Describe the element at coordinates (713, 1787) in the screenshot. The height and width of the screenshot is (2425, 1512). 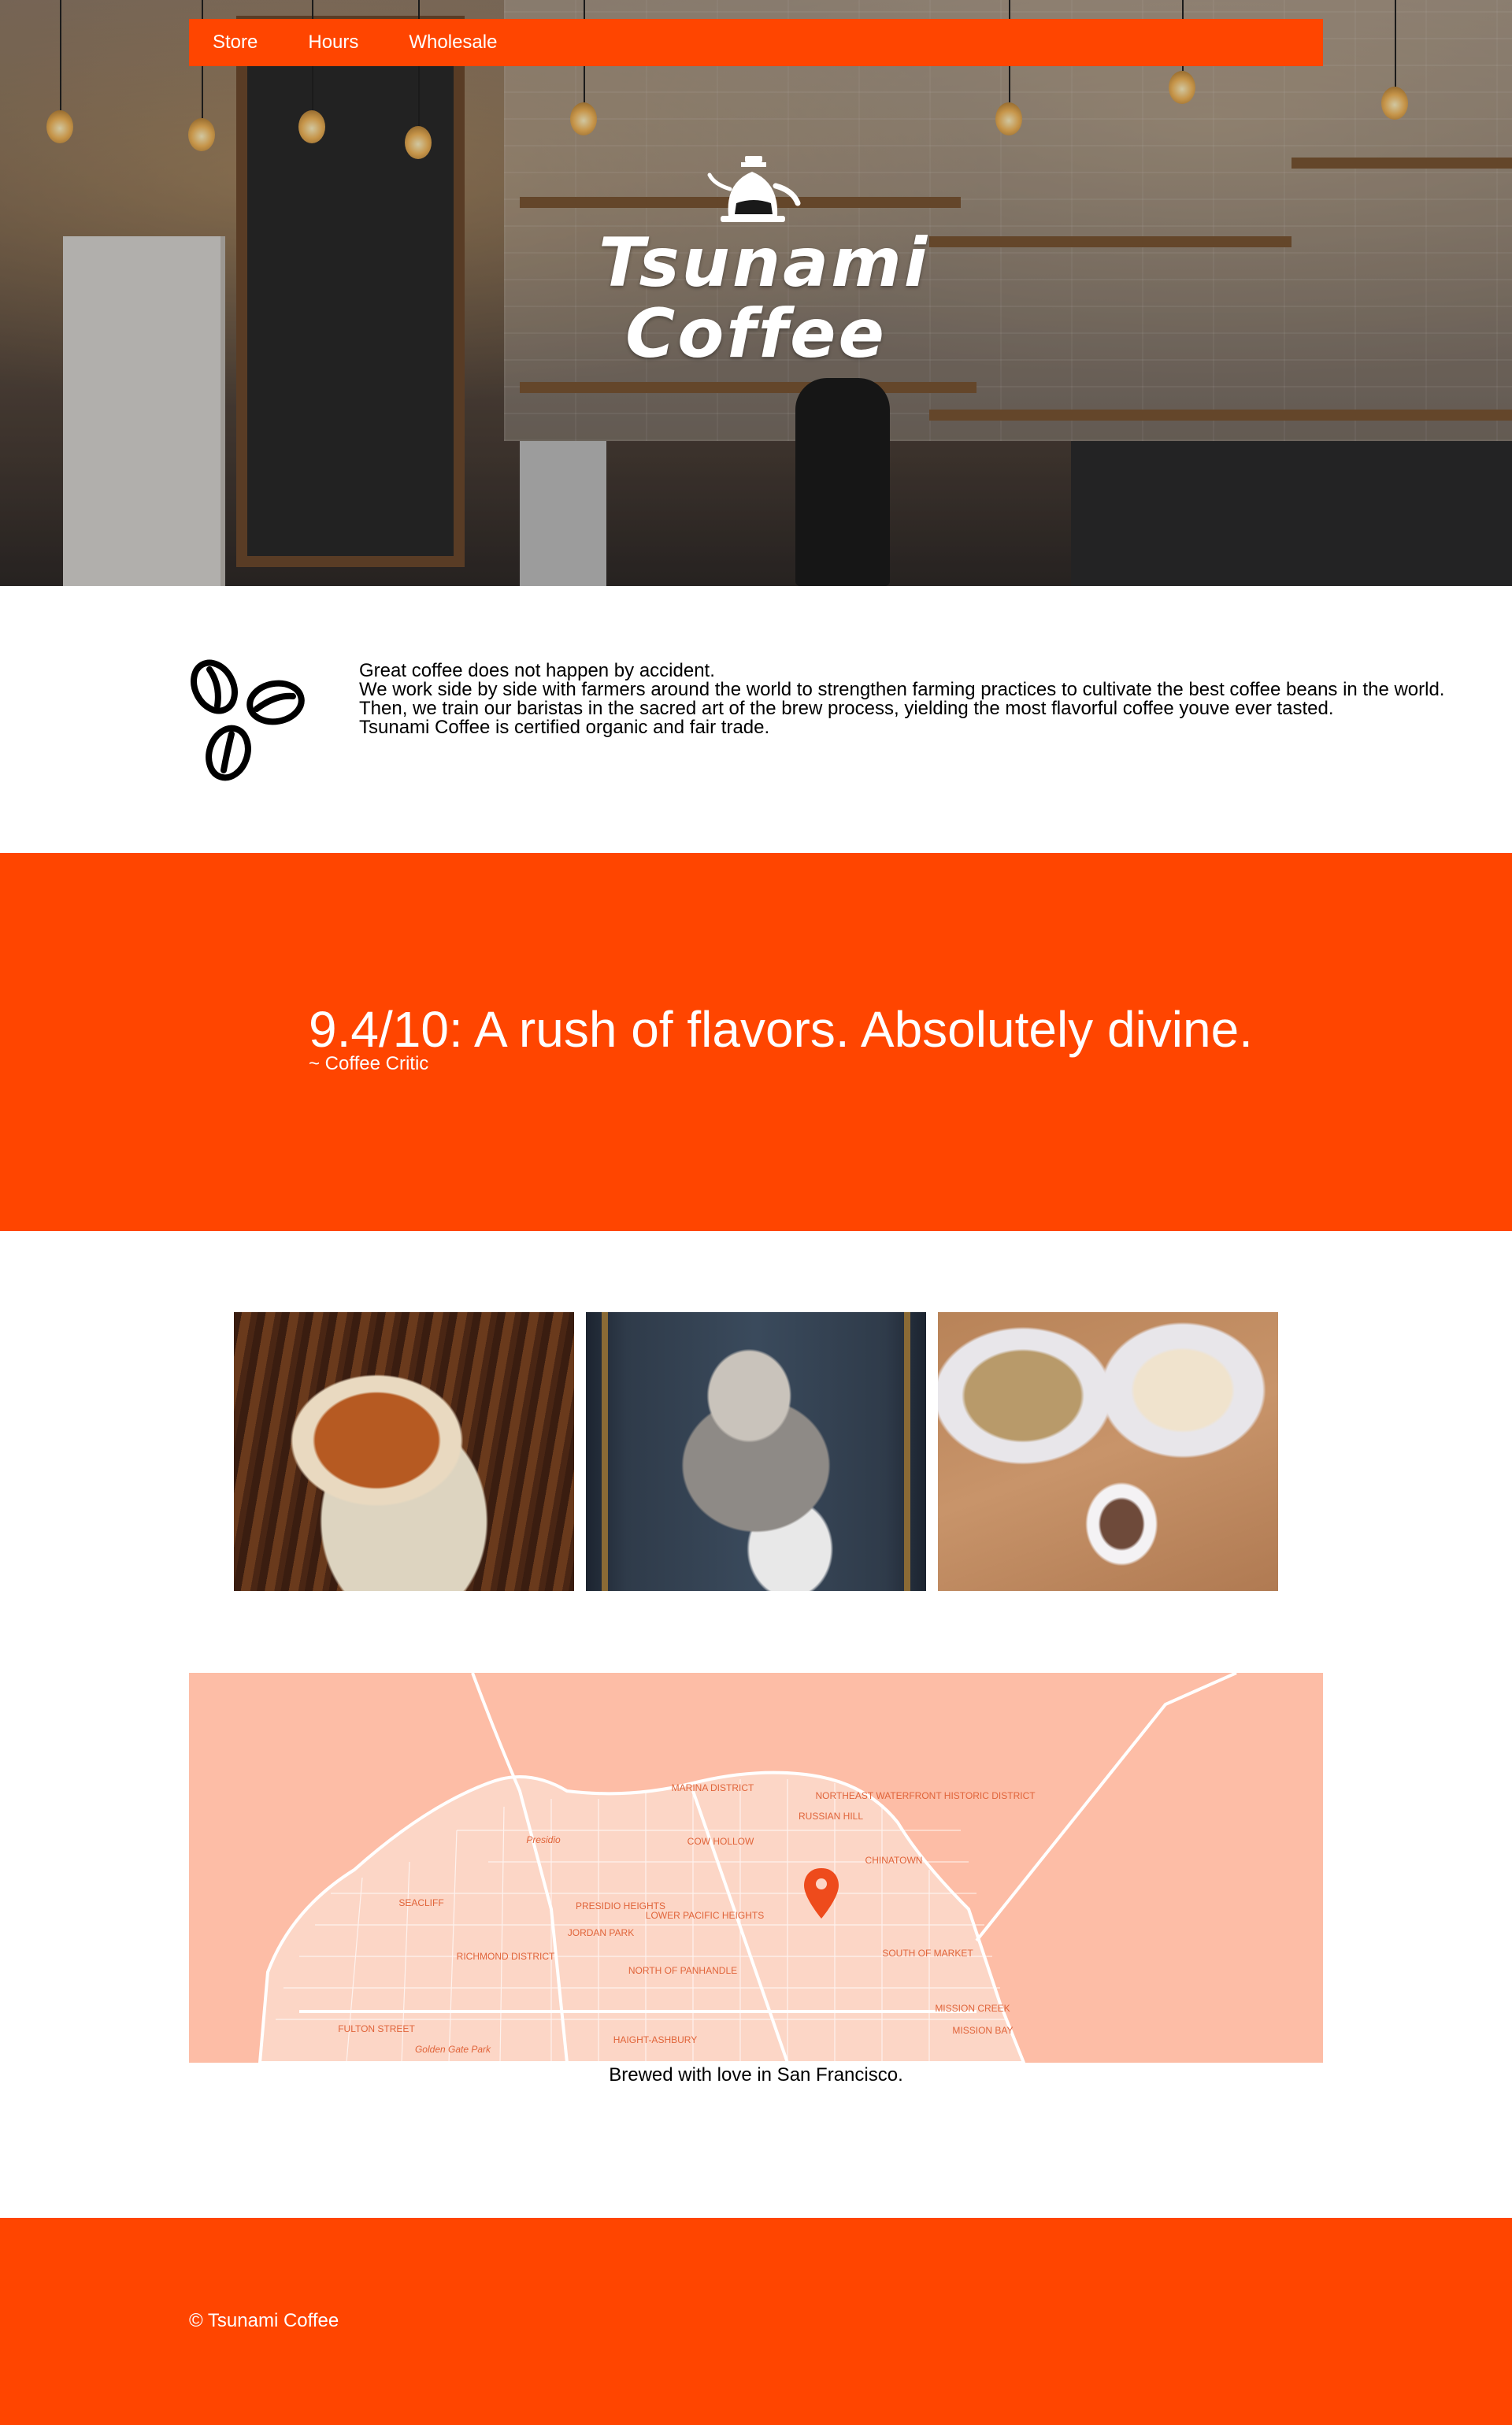
I see `map-label: MARINA DISTRICT` at that location.